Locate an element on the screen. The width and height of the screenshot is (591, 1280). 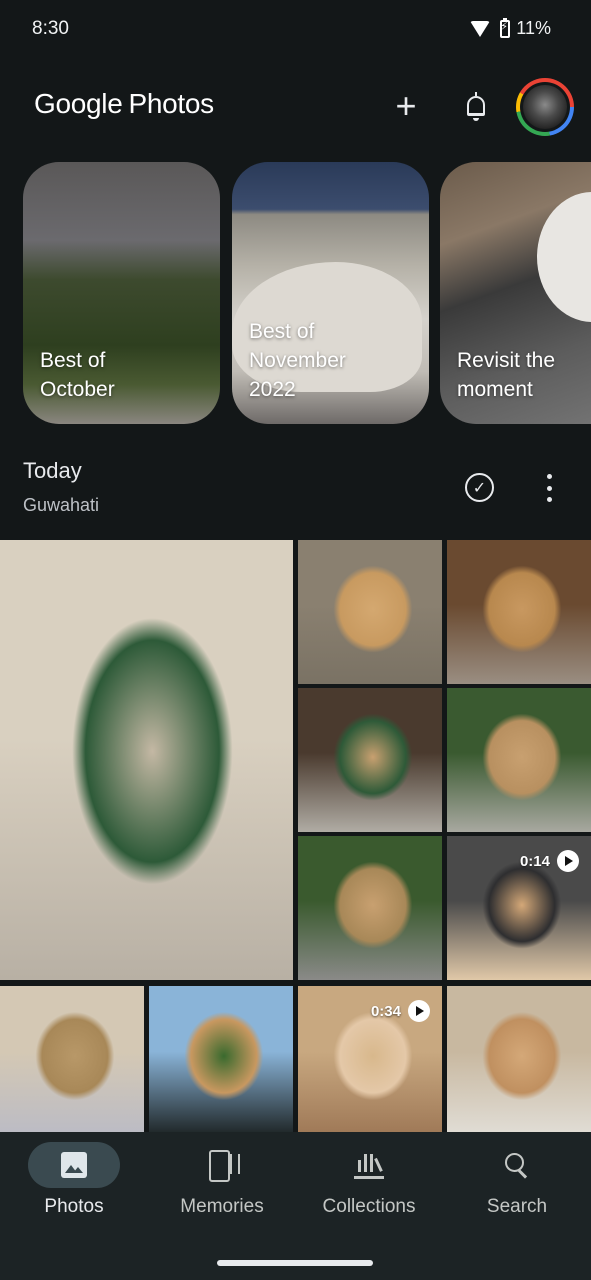
nav-label: Photos is located at coordinates (74, 1206).